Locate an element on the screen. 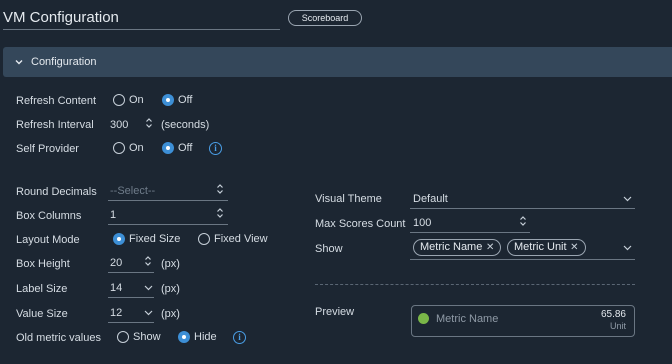  chip-metric-unit: Metric Unit ✕ is located at coordinates (546, 247).